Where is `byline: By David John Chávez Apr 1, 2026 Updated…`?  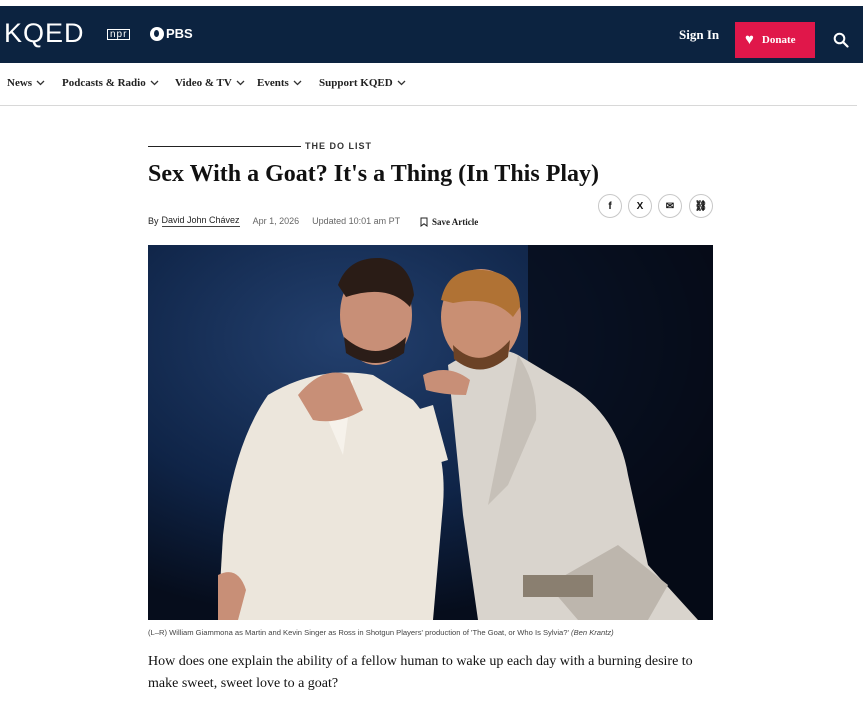 byline: By David John Chávez Apr 1, 2026 Updated… is located at coordinates (274, 220).